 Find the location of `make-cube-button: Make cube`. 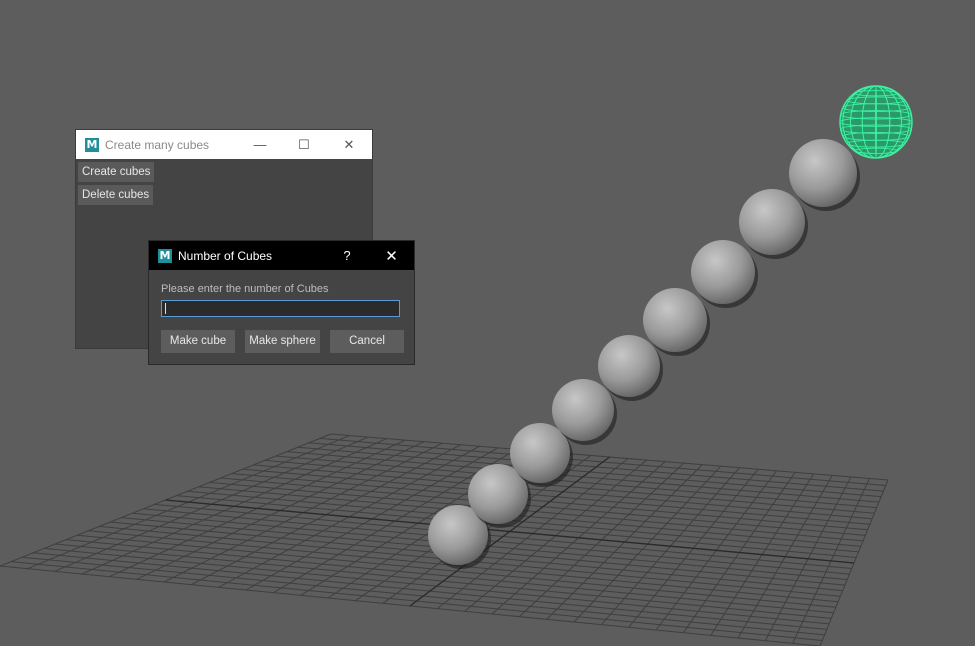

make-cube-button: Make cube is located at coordinates (198, 341).